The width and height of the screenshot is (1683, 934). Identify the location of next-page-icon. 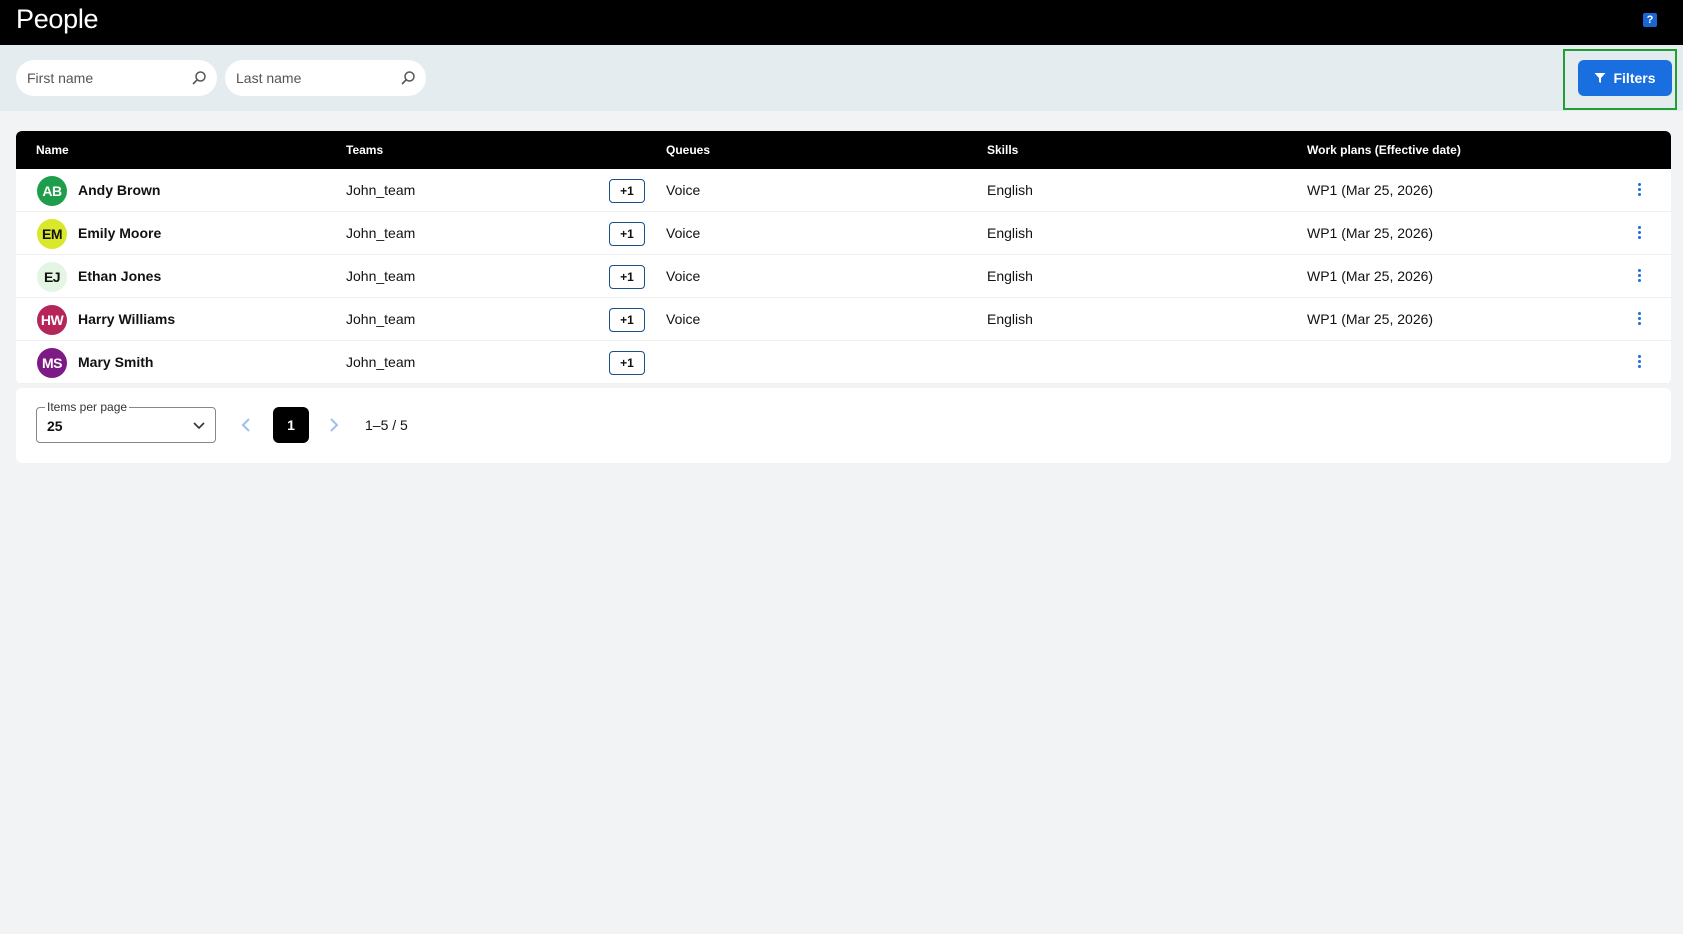
(334, 425).